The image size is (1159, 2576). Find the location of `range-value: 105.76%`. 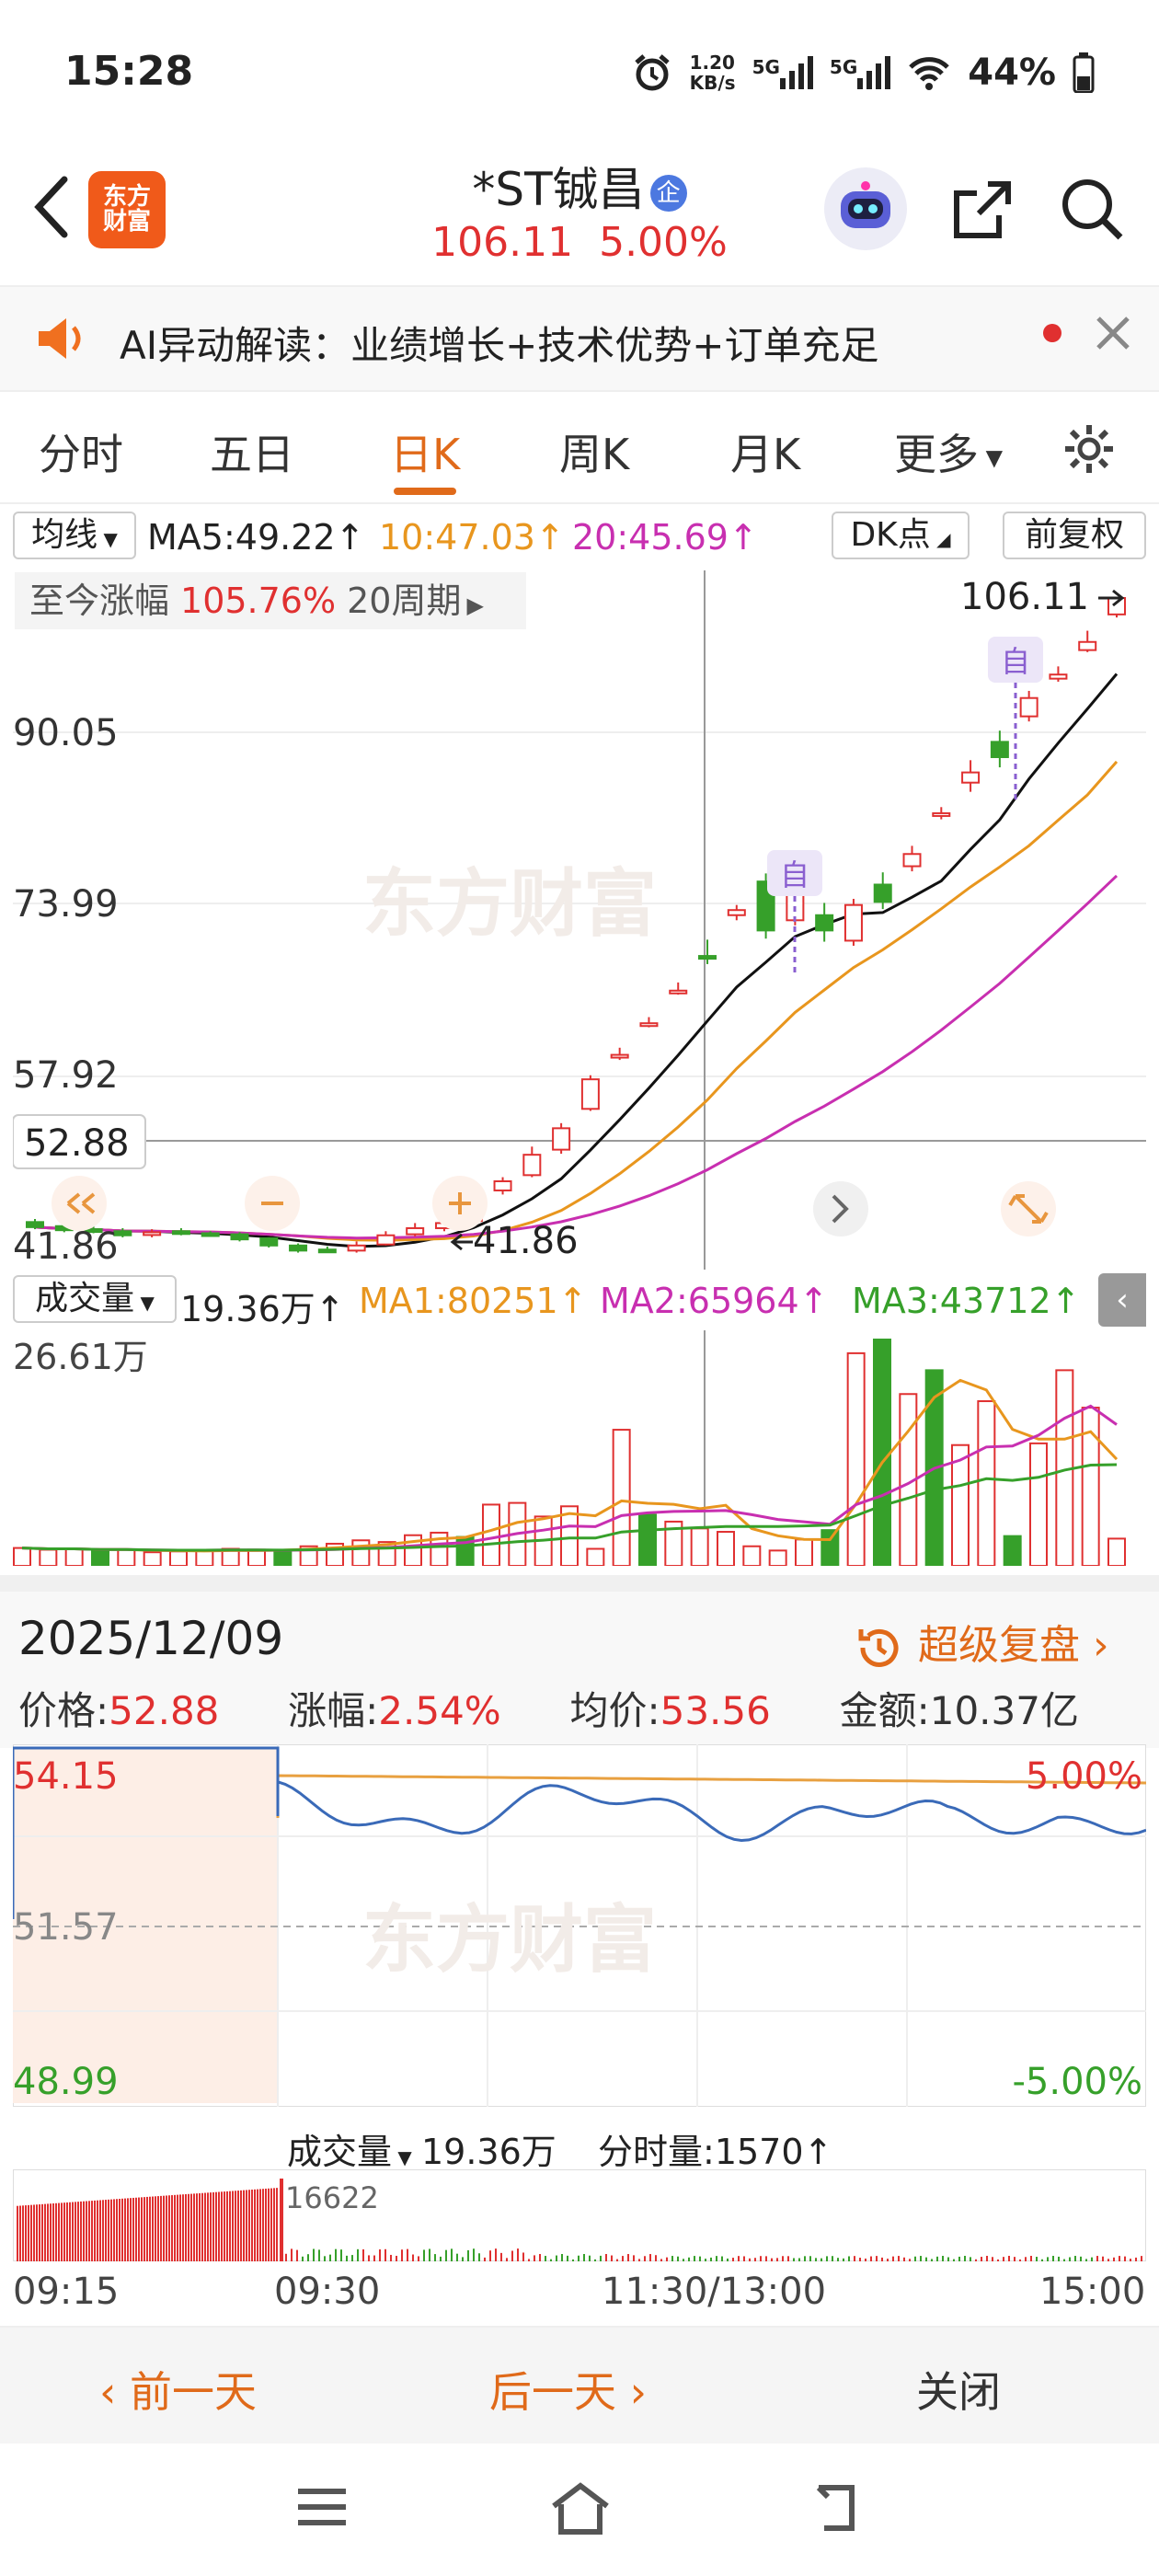

range-value: 105.76% is located at coordinates (258, 601).